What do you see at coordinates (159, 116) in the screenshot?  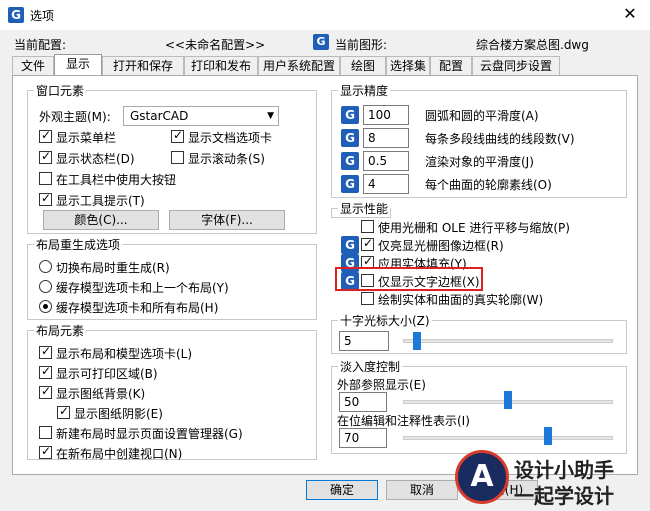 I see `theme-value: GstarCAD` at bounding box center [159, 116].